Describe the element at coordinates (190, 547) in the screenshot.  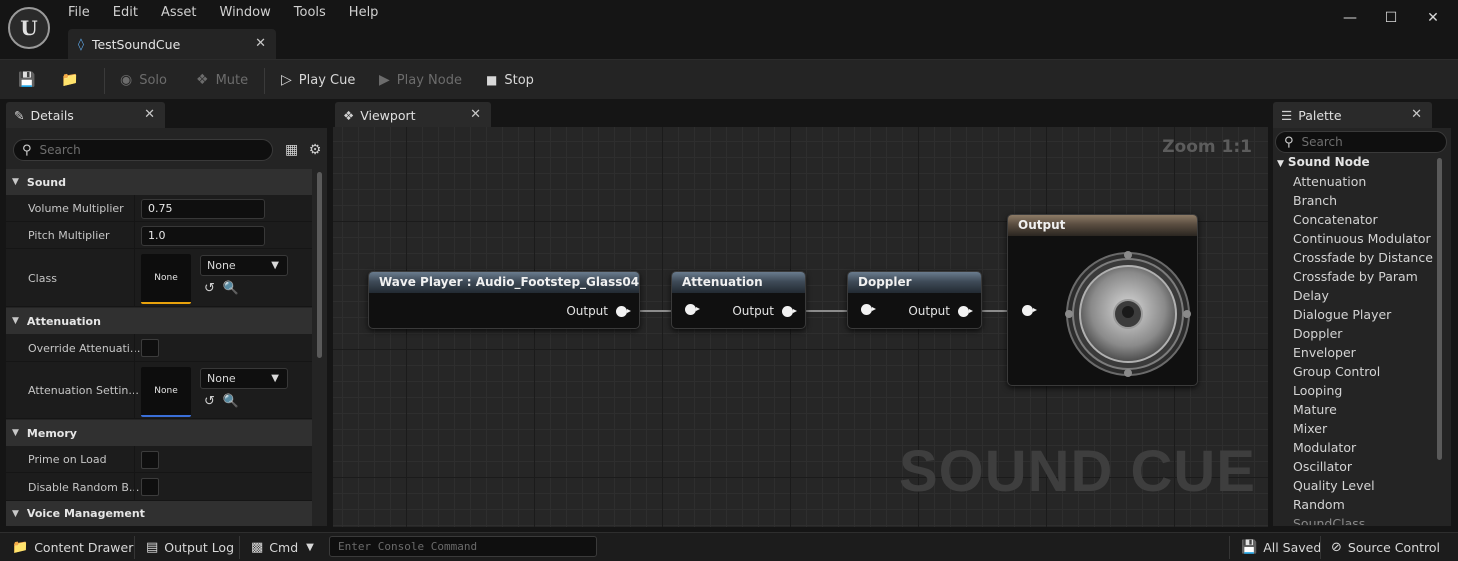
I see `output-log-button: ▤ Output Log` at that location.